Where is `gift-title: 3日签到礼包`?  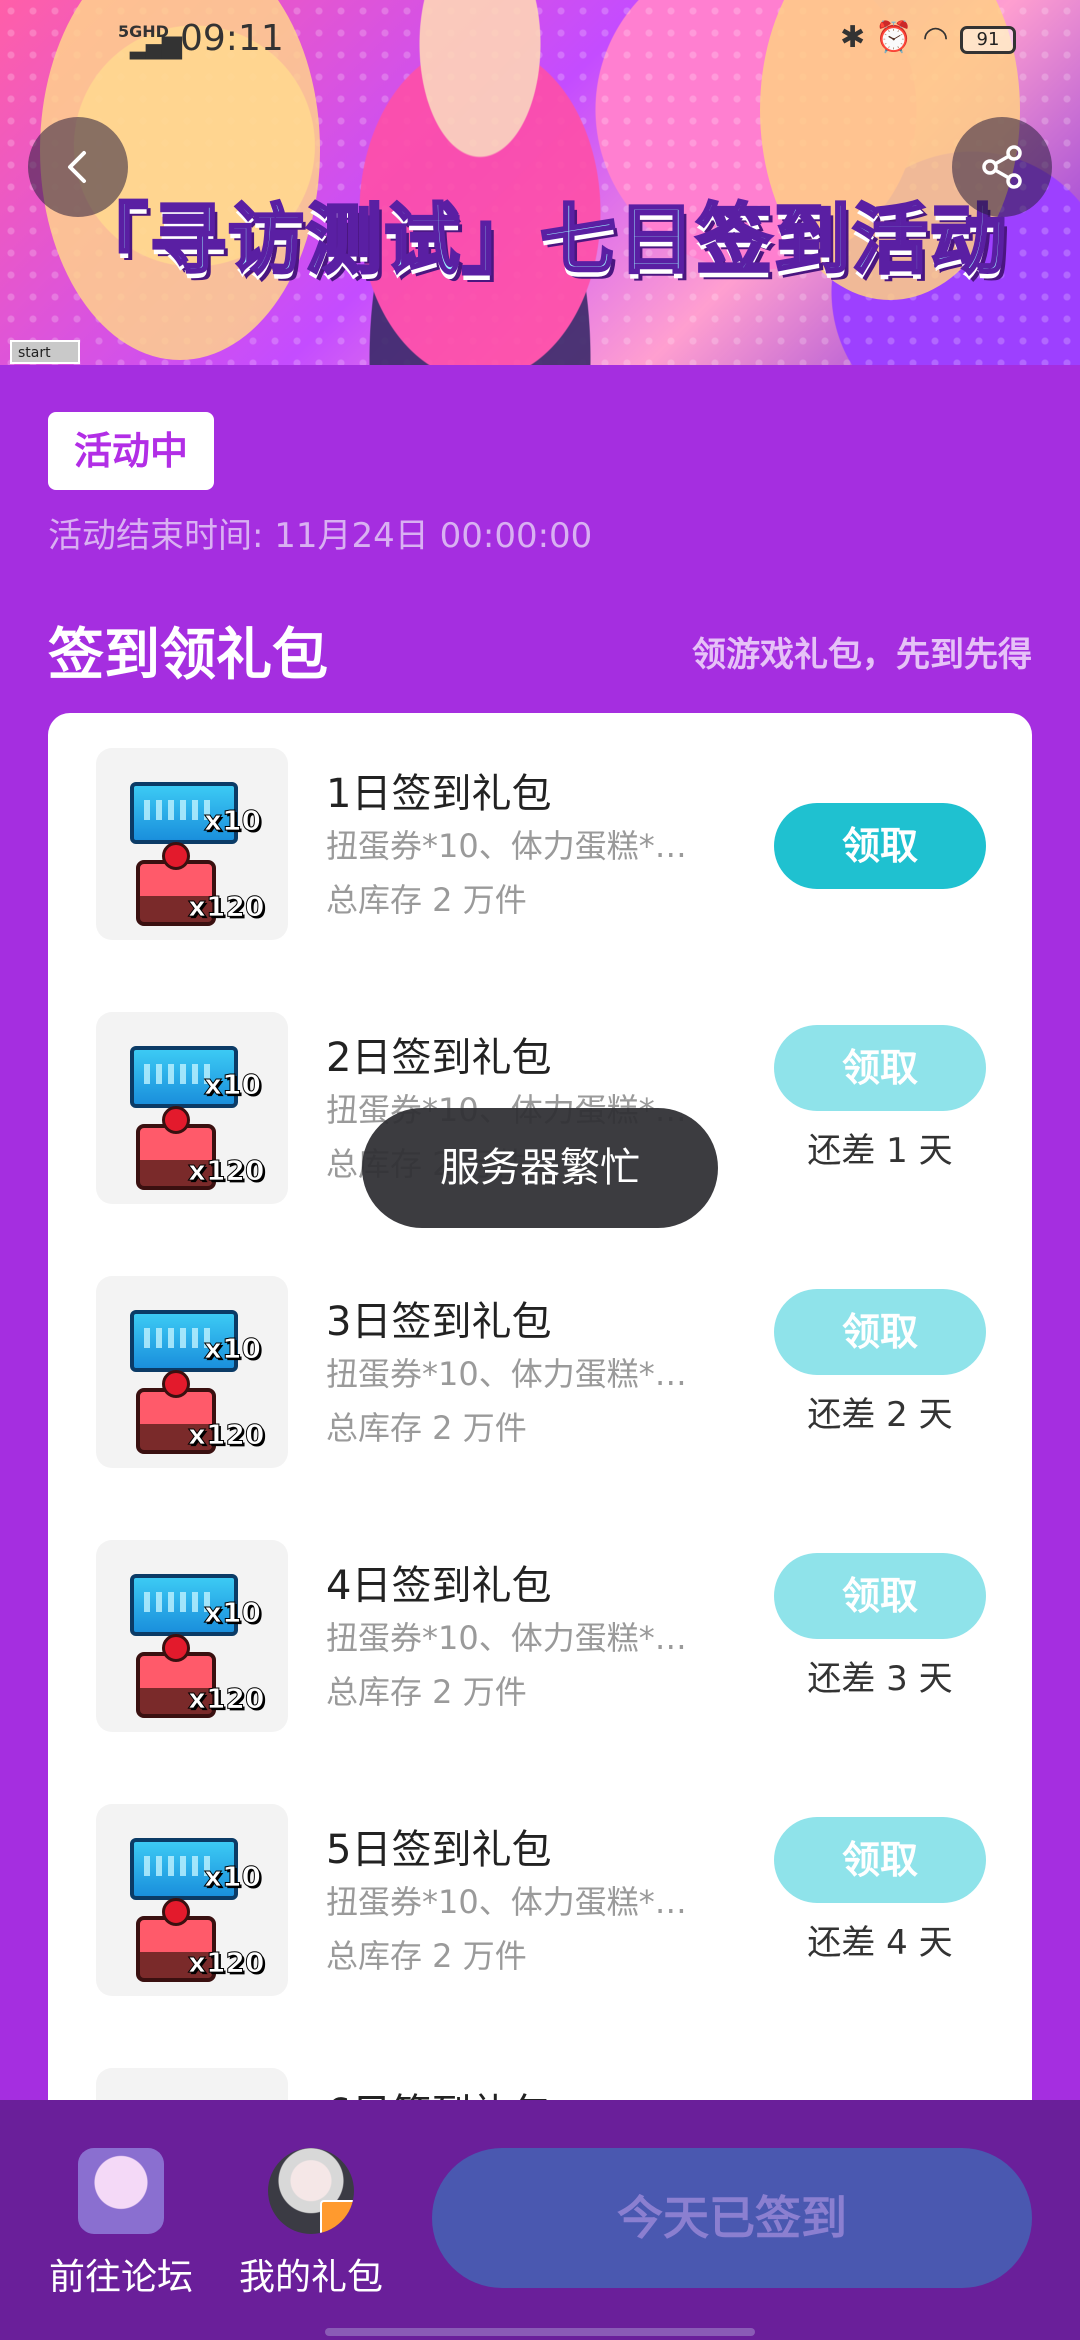 gift-title: 3日签到礼包 is located at coordinates (439, 1322).